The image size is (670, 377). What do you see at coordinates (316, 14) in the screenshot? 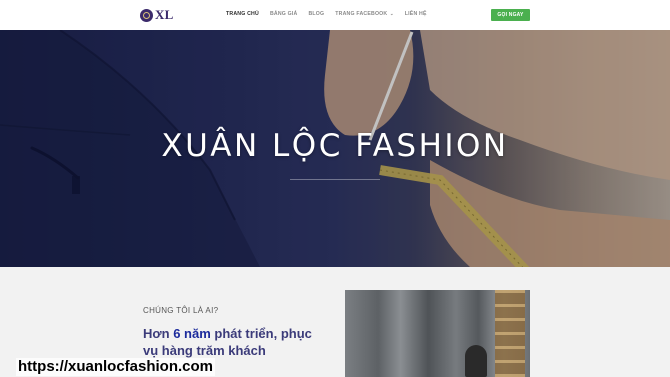
I see `nav-item-blog: BLOG` at bounding box center [316, 14].